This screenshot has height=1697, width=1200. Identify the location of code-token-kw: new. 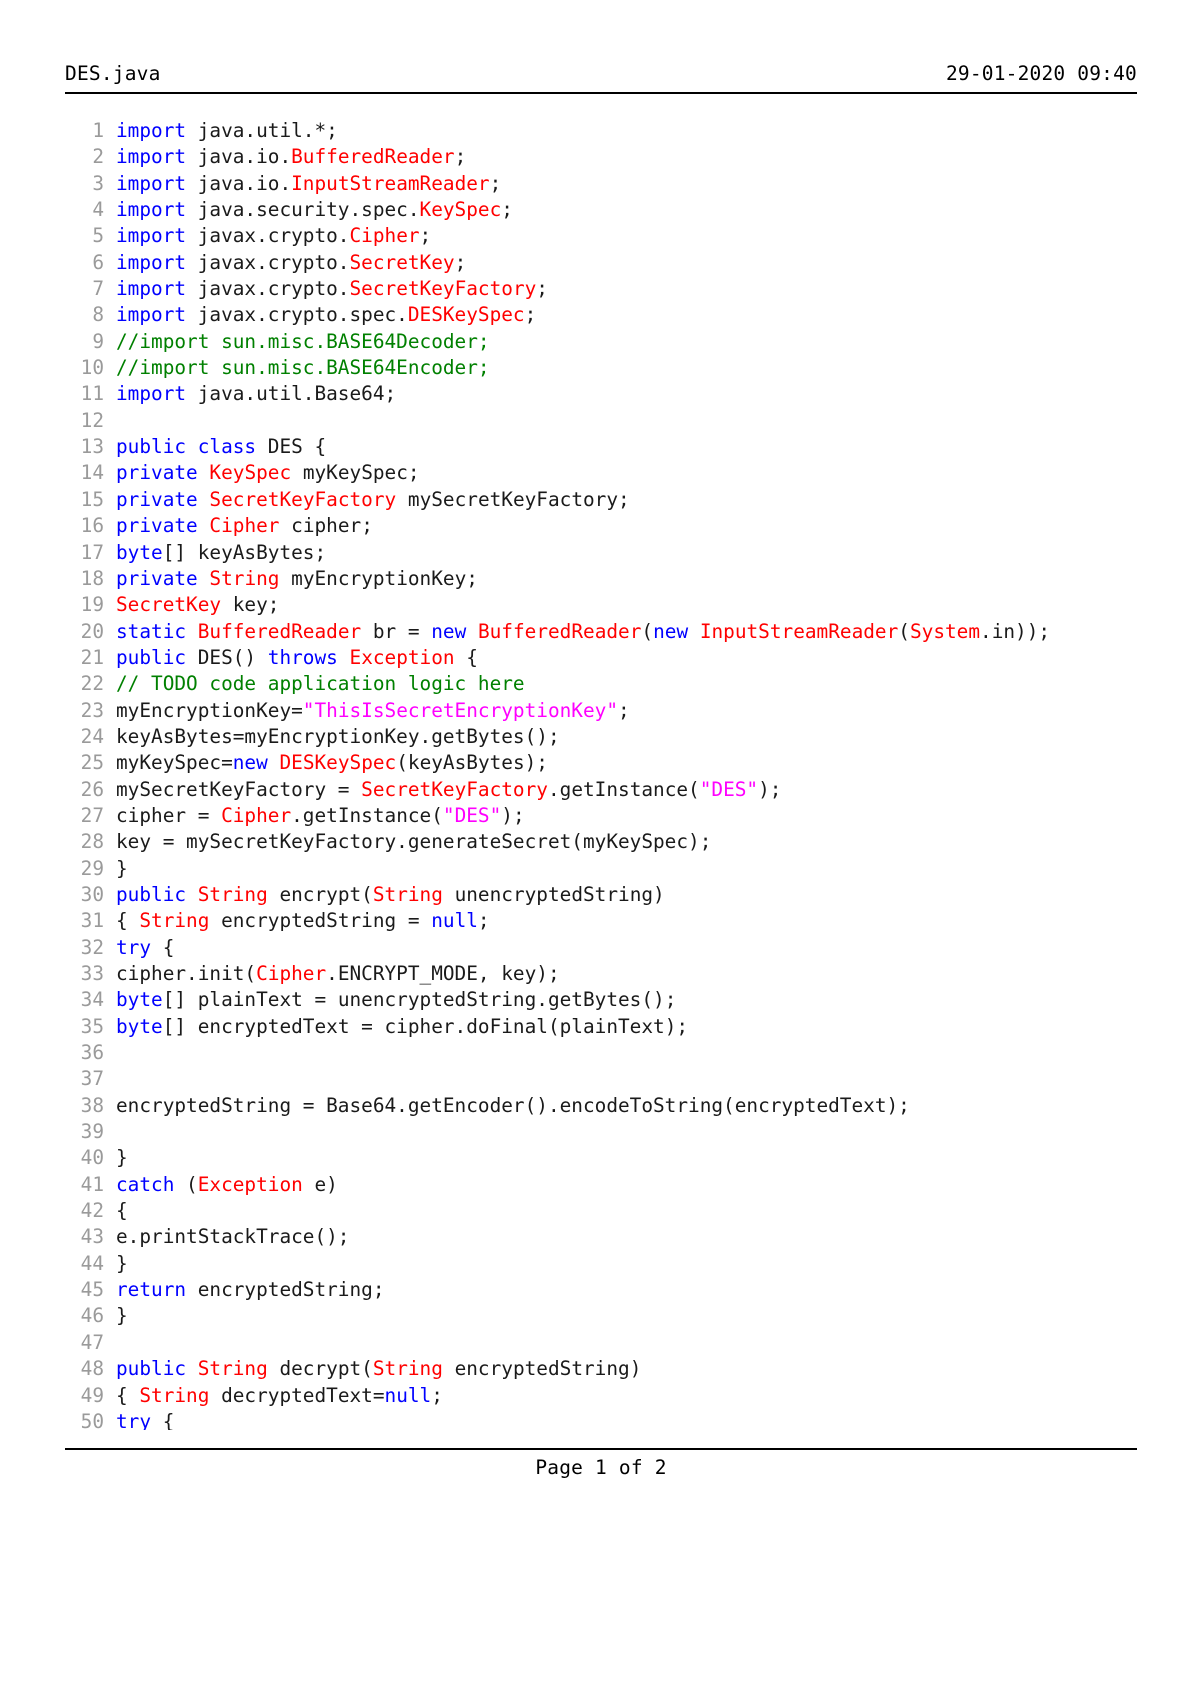
(250, 763).